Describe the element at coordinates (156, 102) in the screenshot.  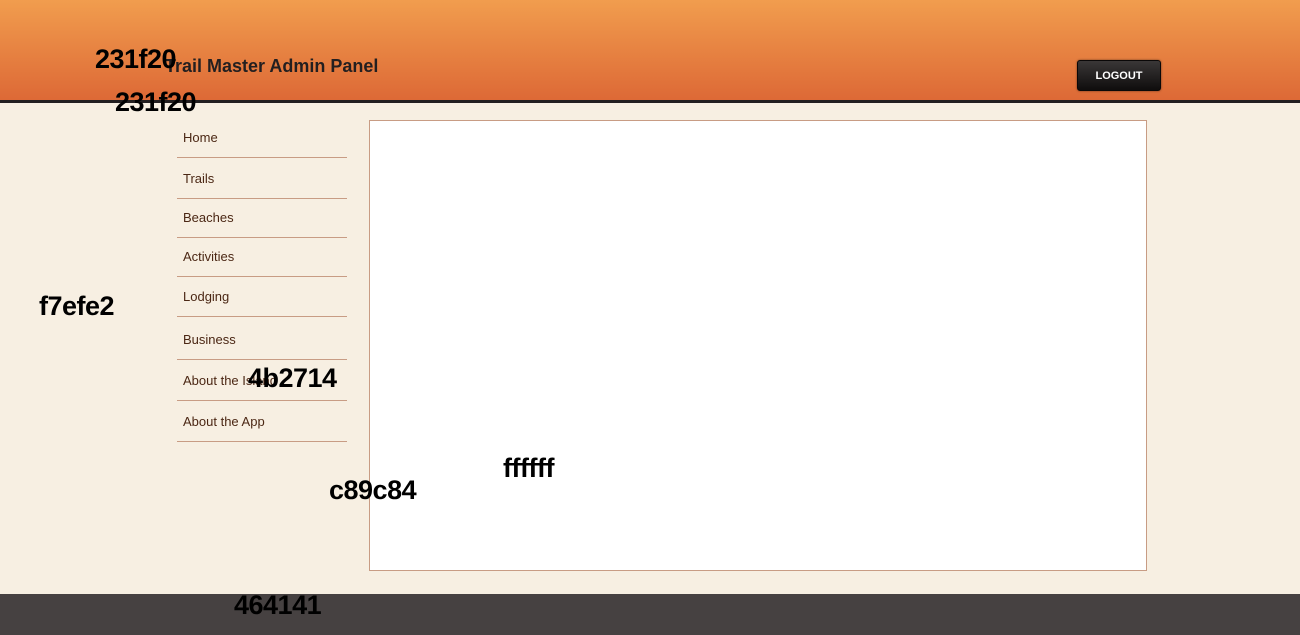
I see `color-label-header-border: 231f20` at that location.